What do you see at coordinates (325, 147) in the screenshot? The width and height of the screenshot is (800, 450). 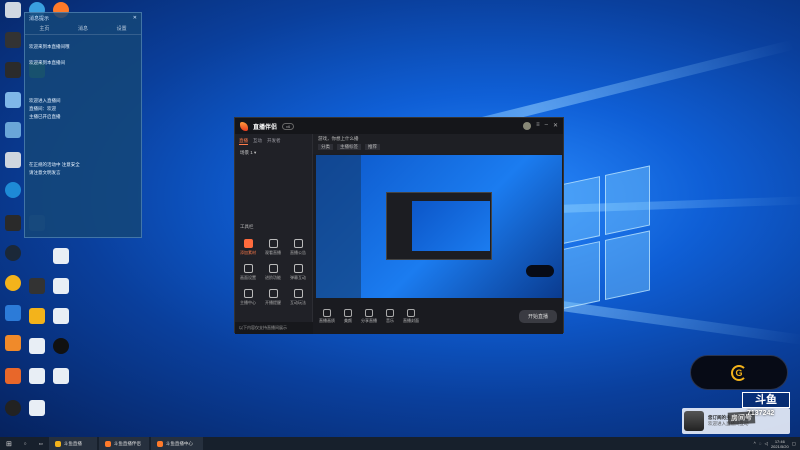 I see `tag: 分类` at bounding box center [325, 147].